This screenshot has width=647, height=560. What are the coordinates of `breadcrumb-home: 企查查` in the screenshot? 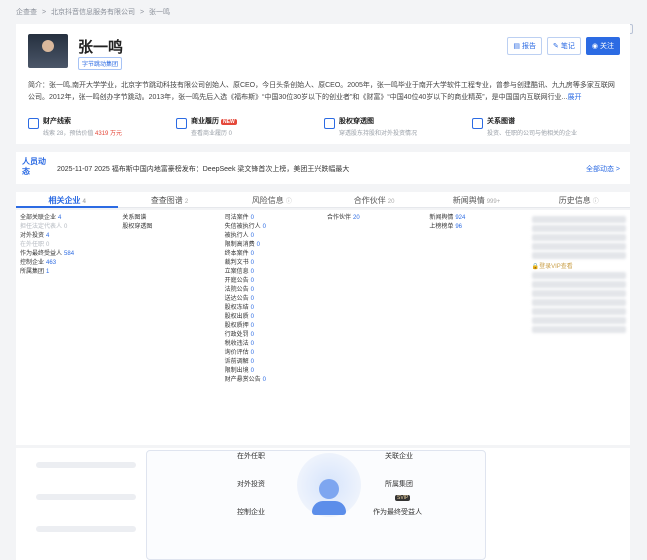 It's located at (26, 12).